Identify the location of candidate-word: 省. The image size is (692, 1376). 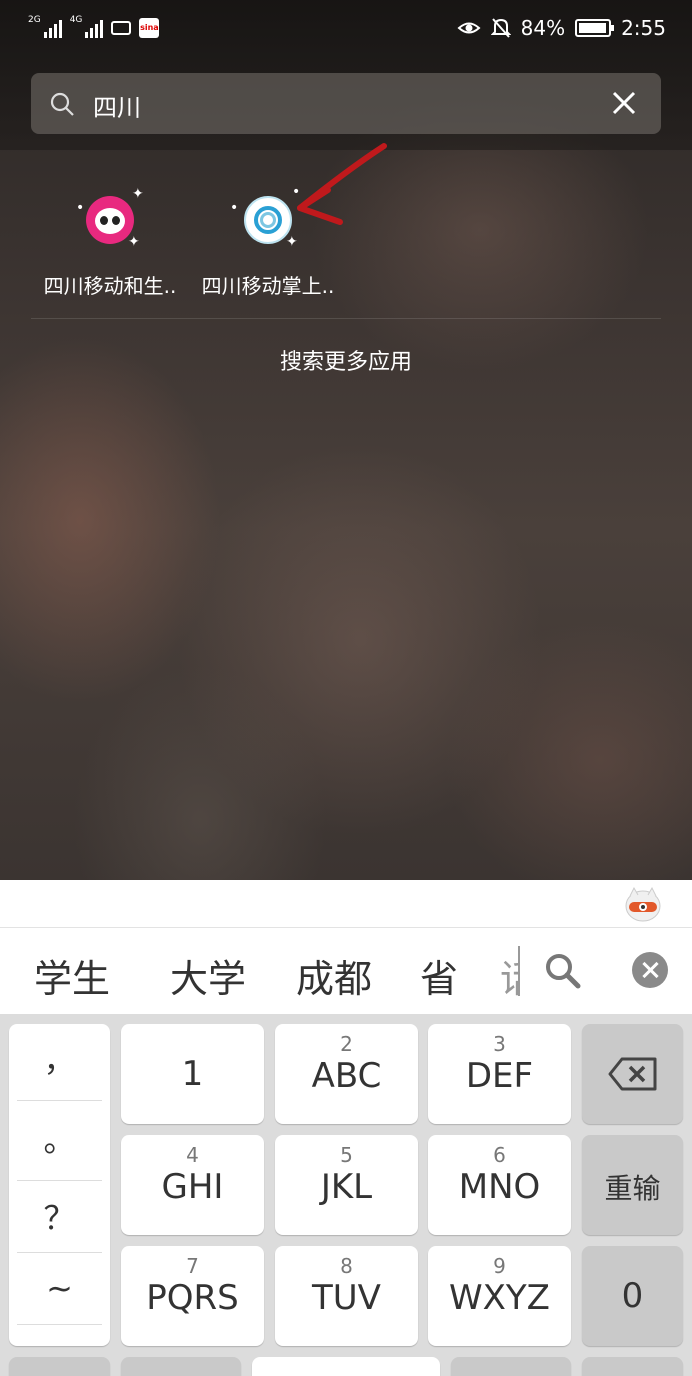
(439, 975).